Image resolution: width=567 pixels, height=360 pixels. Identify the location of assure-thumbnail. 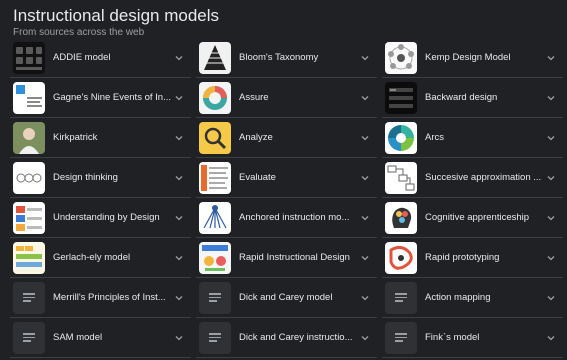
(215, 97).